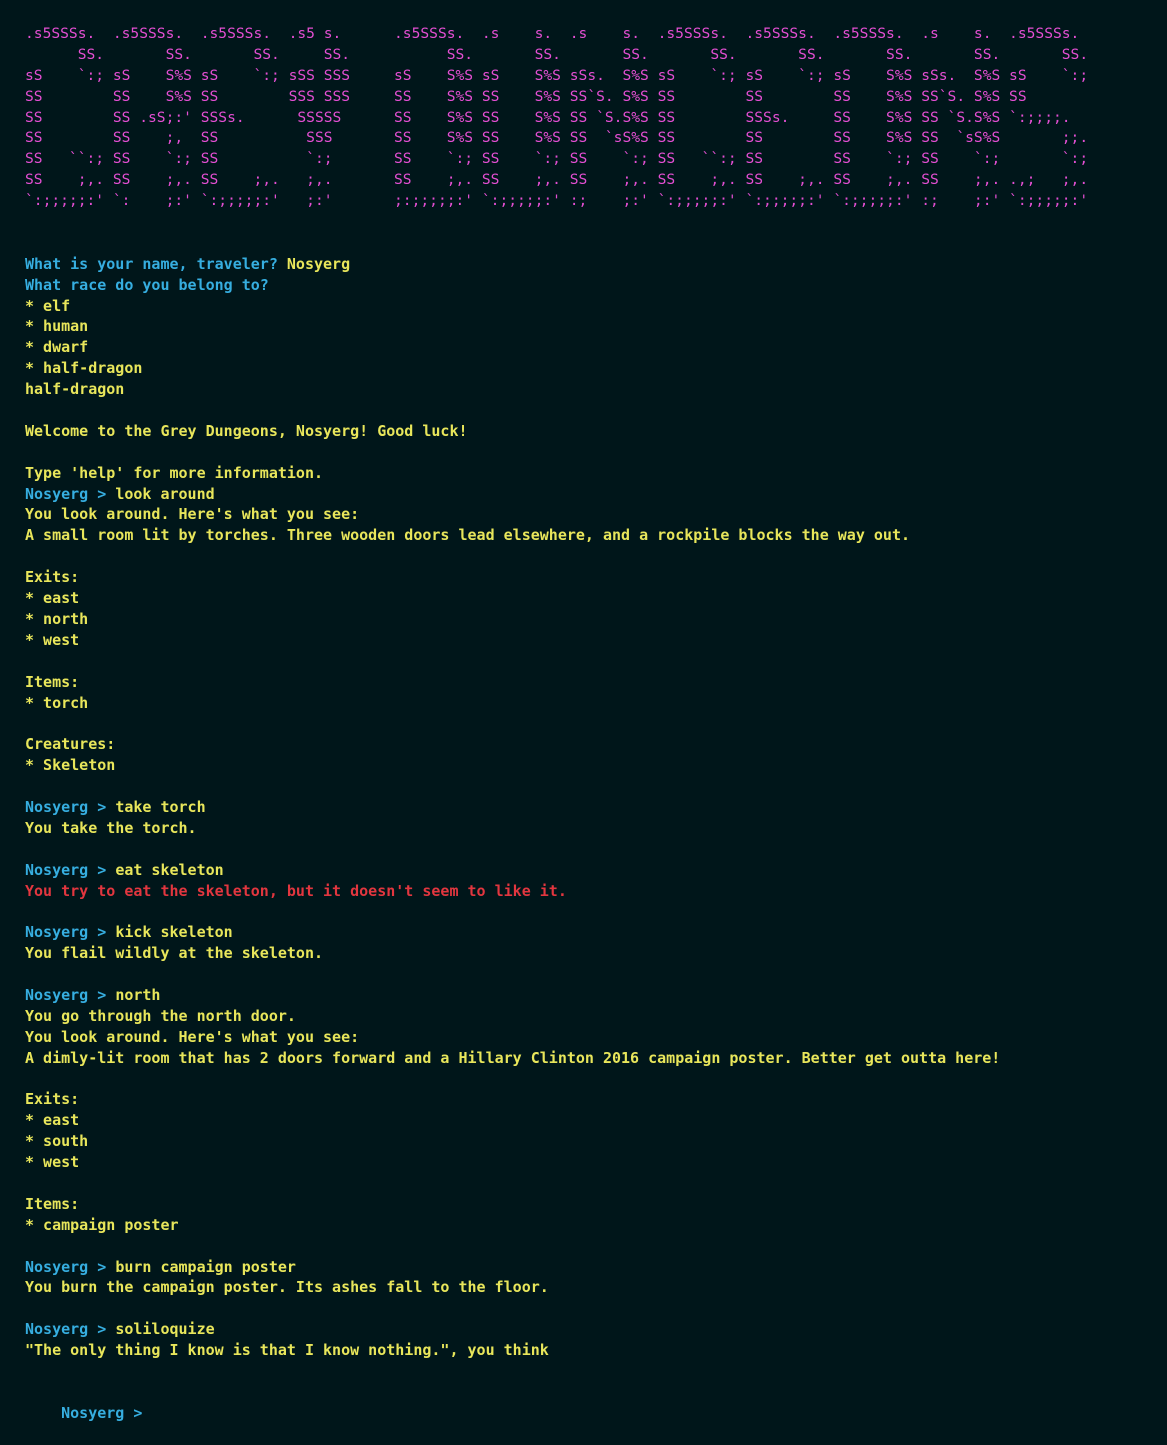 The width and height of the screenshot is (1167, 1445). I want to click on output-text: * elf, so click(48, 305).